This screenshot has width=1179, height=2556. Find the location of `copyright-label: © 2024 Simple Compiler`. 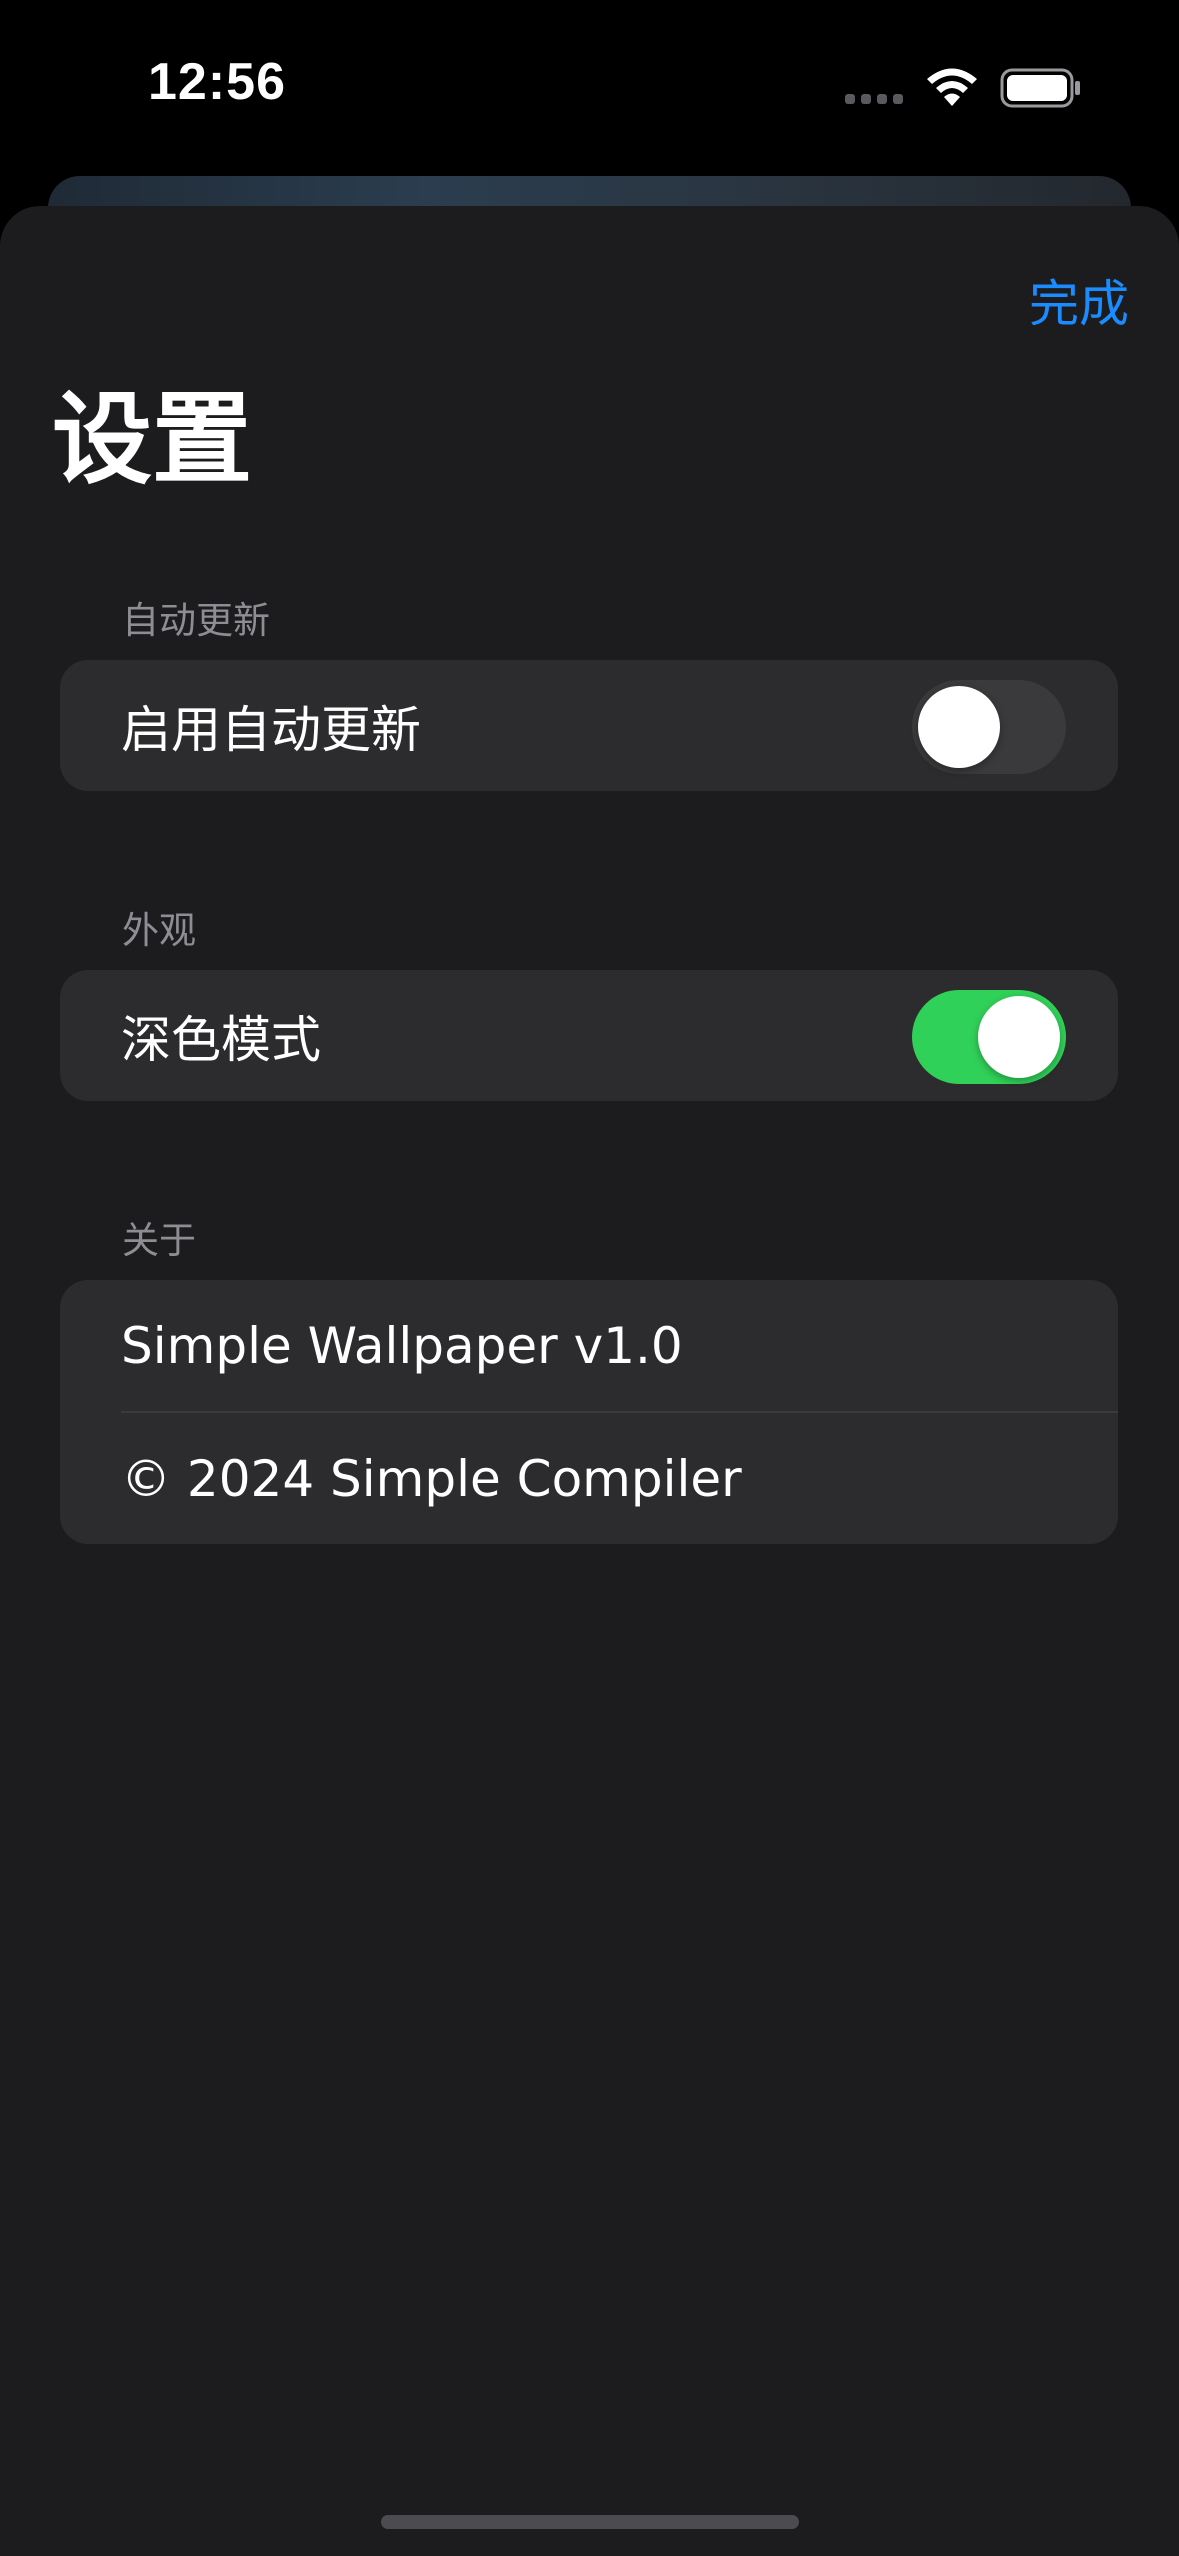

copyright-label: © 2024 Simple Compiler is located at coordinates (431, 1478).